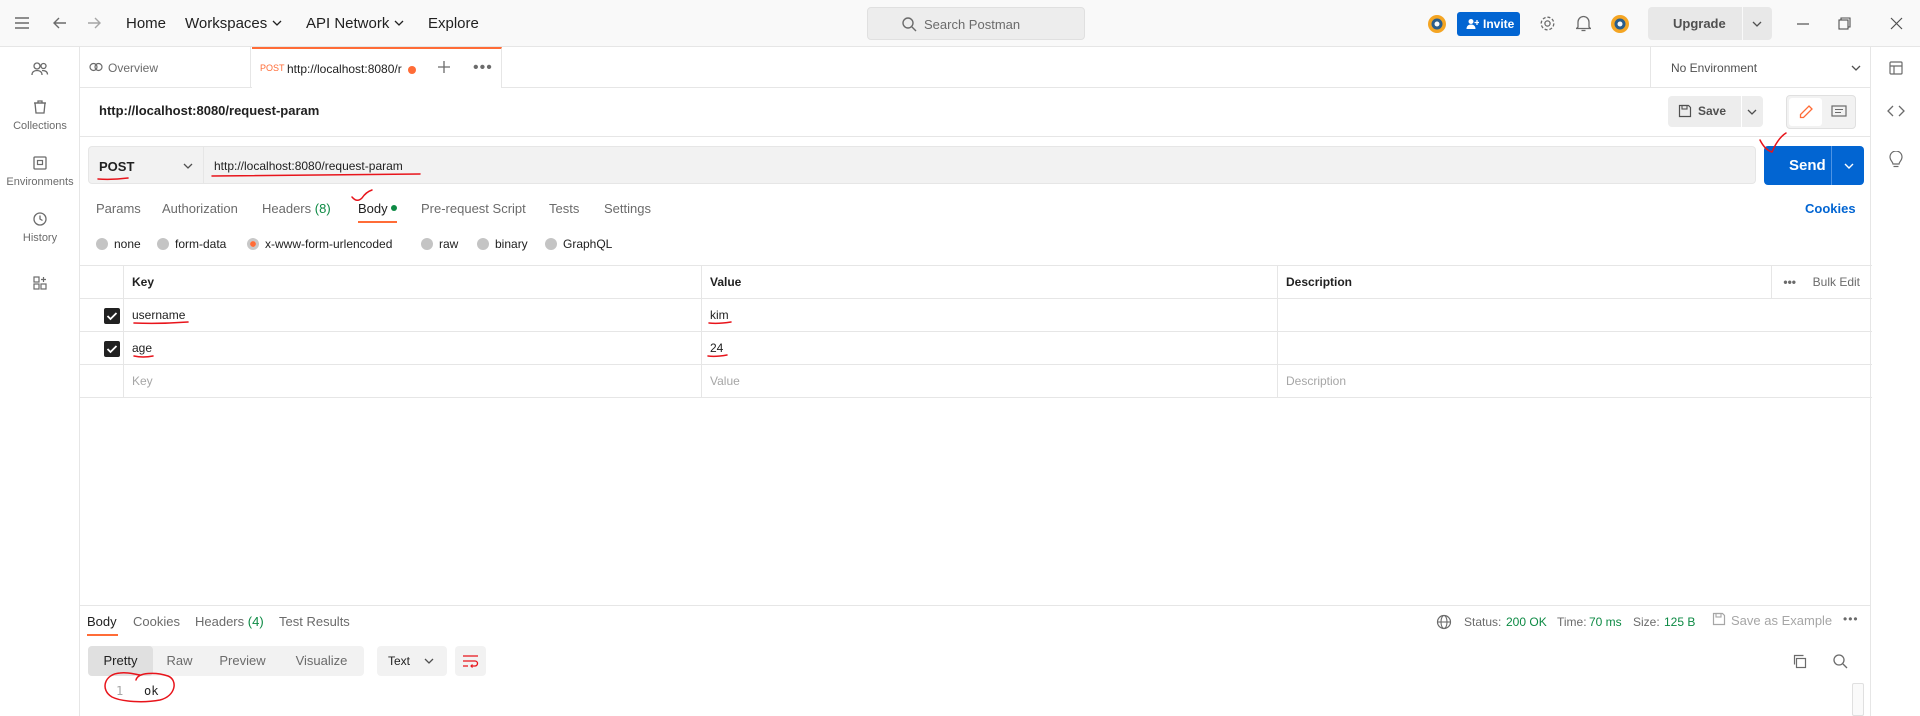 The image size is (1920, 716). What do you see at coordinates (1710, 23) in the screenshot?
I see `upgrade-button: Upgrade` at bounding box center [1710, 23].